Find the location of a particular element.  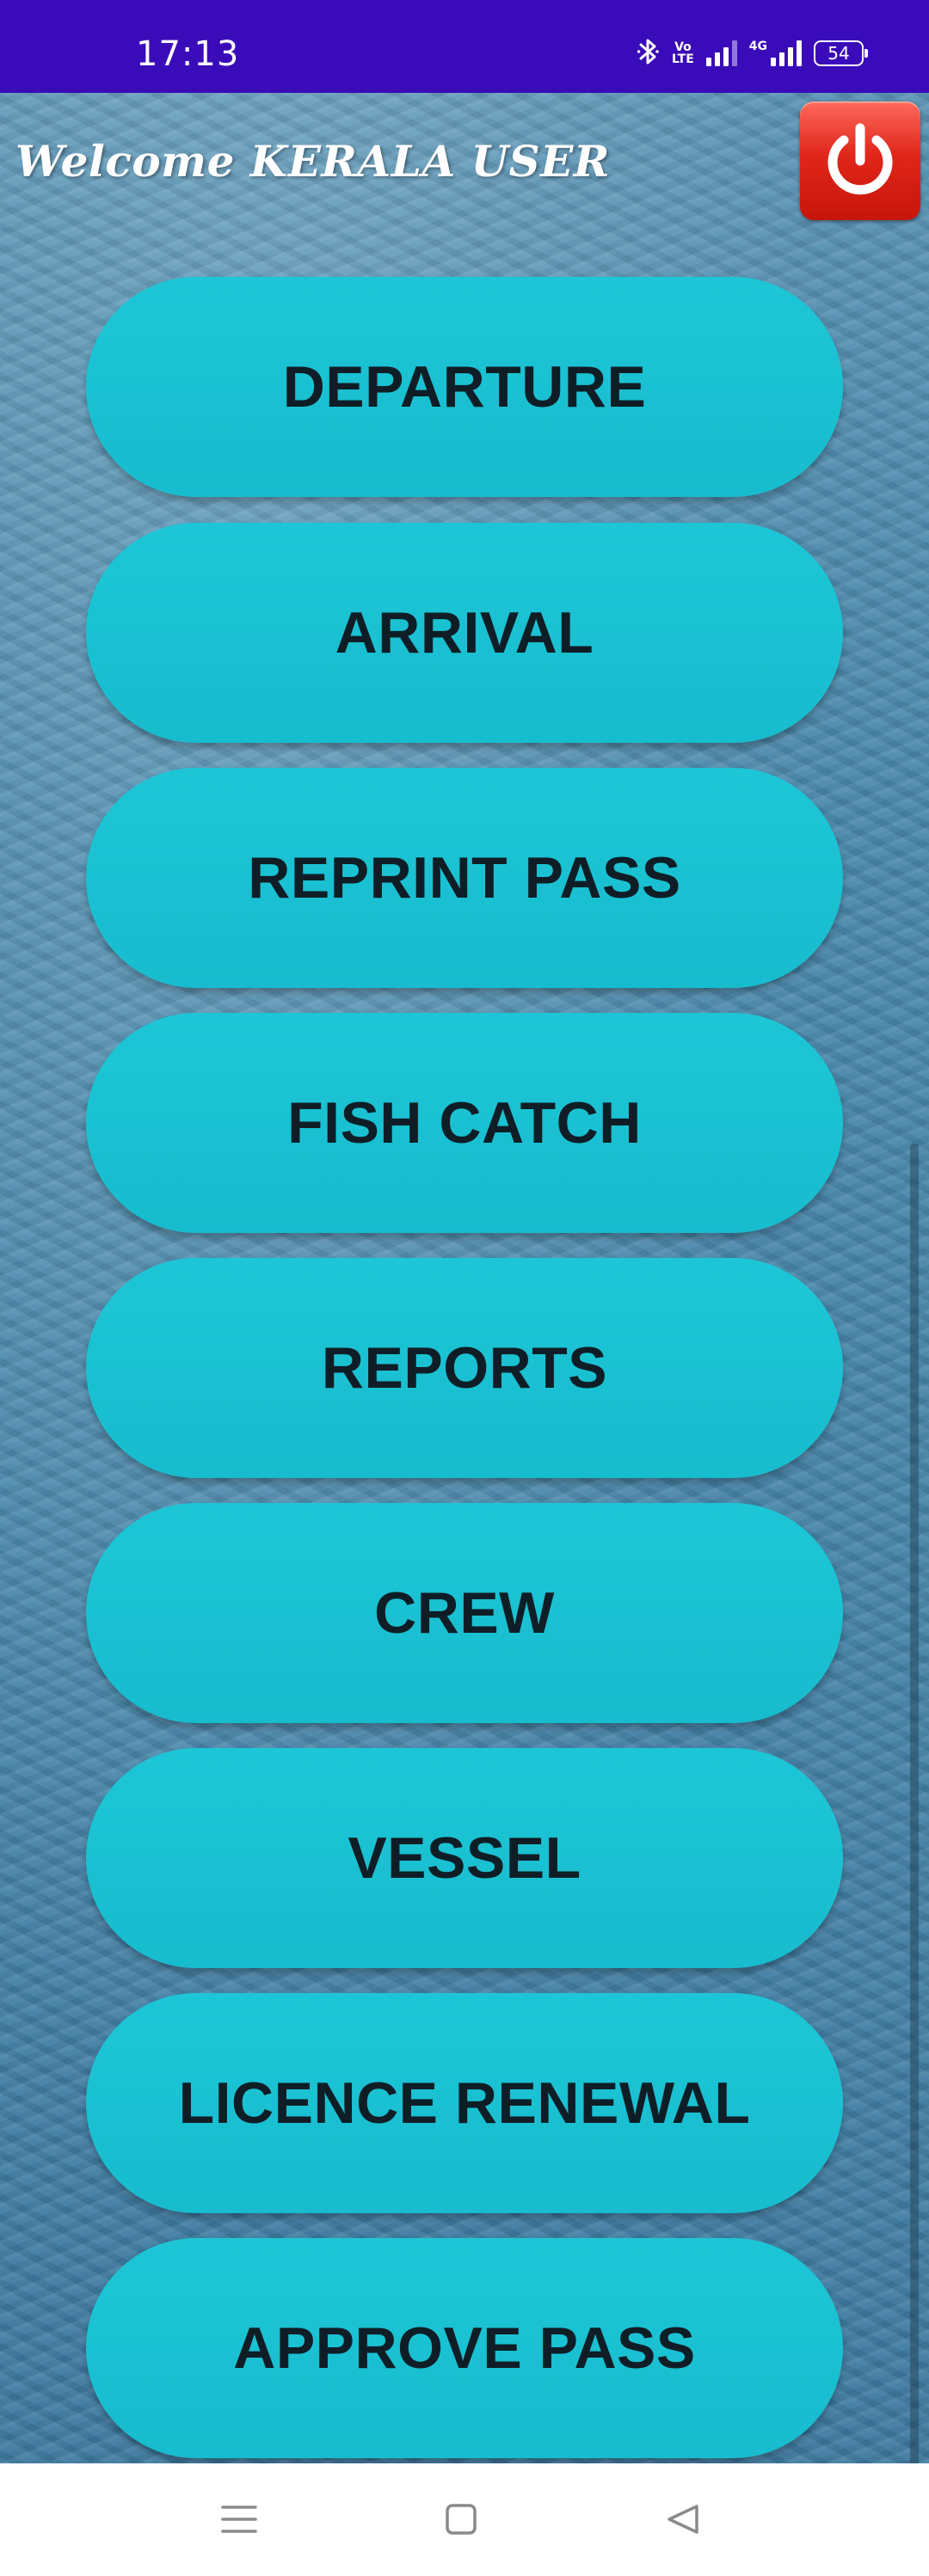

departure-button: DEPARTURE is located at coordinates (464, 387).